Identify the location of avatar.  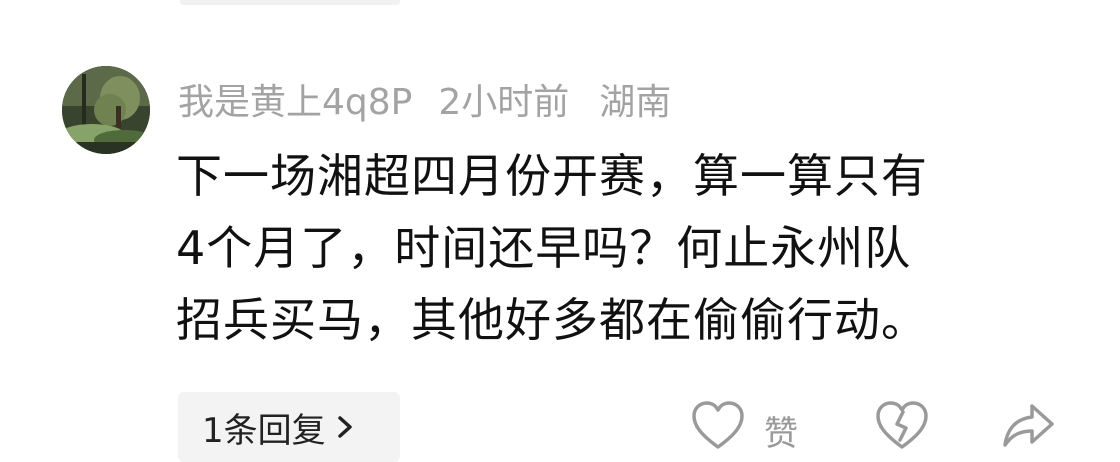
(106, 110).